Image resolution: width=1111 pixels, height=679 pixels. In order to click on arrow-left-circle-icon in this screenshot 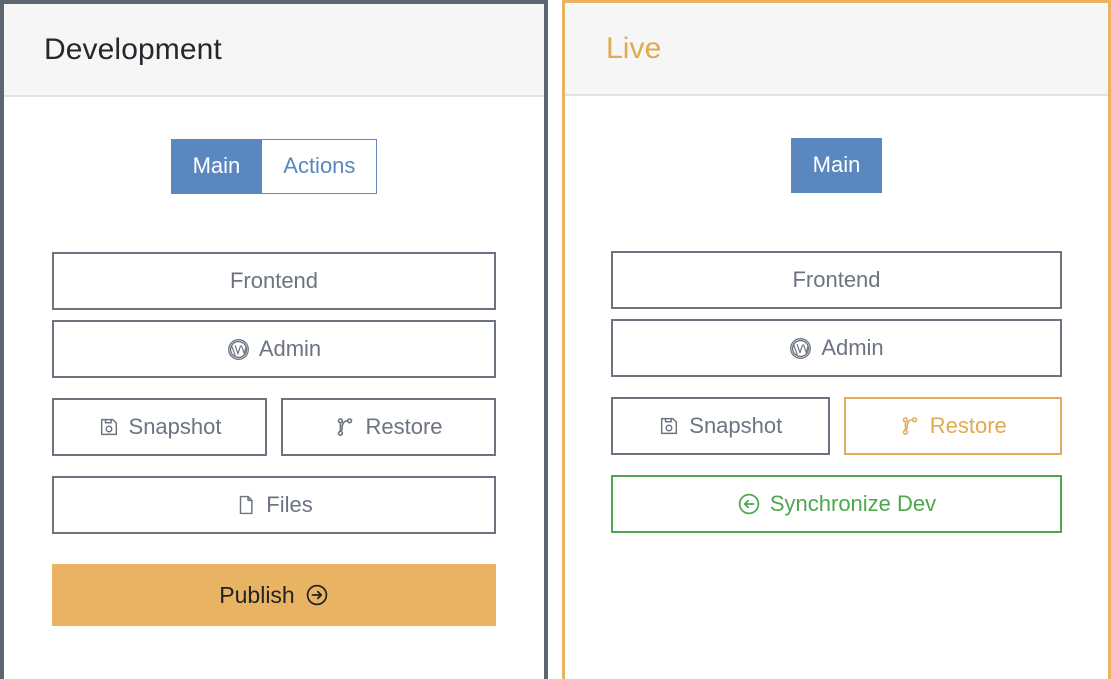, I will do `click(749, 504)`.